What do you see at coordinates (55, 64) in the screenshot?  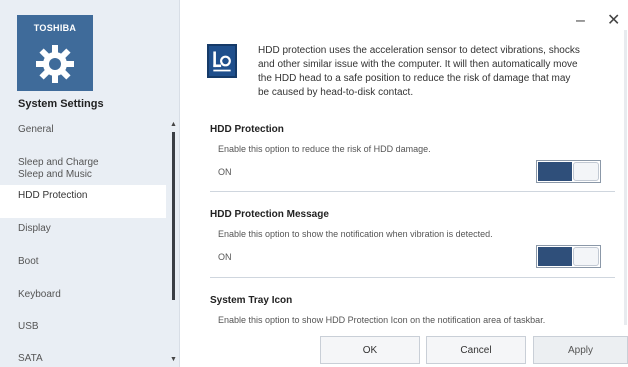 I see `gear-icon` at bounding box center [55, 64].